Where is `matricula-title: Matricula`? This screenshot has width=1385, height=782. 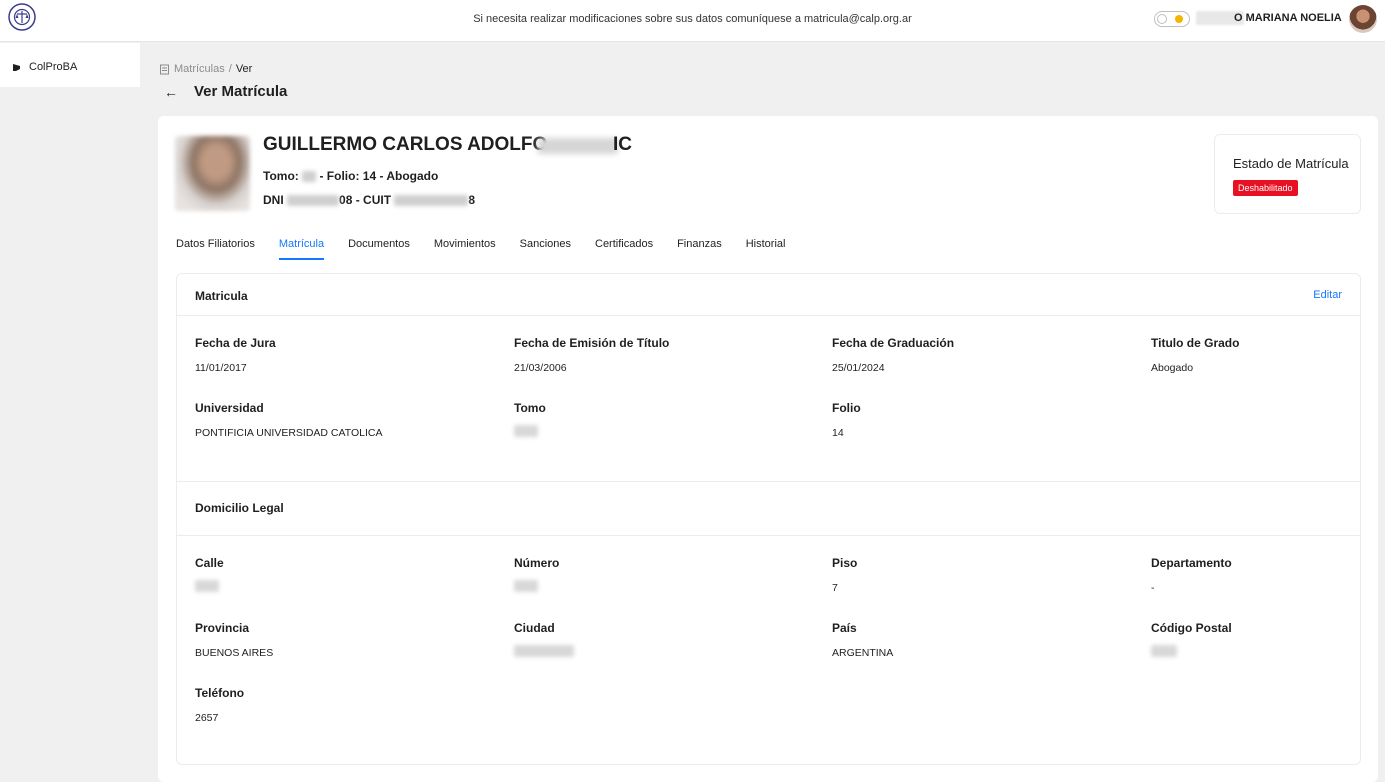
matricula-title: Matricula is located at coordinates (221, 296).